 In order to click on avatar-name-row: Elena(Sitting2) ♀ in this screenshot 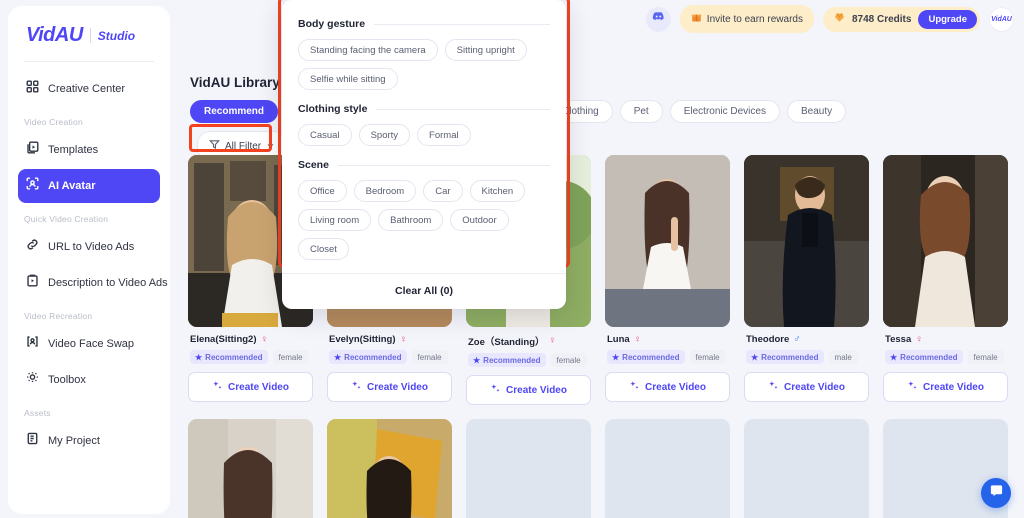, I will do `click(251, 339)`.